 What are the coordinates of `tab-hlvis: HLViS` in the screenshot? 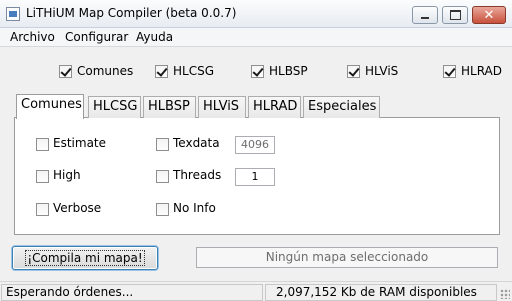 It's located at (222, 107).